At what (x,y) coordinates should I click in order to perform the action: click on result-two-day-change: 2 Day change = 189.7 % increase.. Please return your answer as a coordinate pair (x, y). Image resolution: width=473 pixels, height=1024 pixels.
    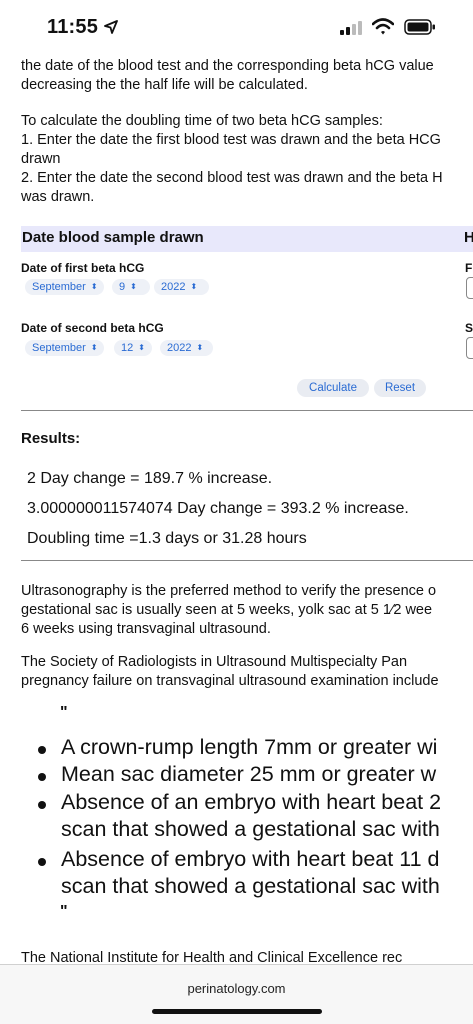
    Looking at the image, I should click on (150, 478).